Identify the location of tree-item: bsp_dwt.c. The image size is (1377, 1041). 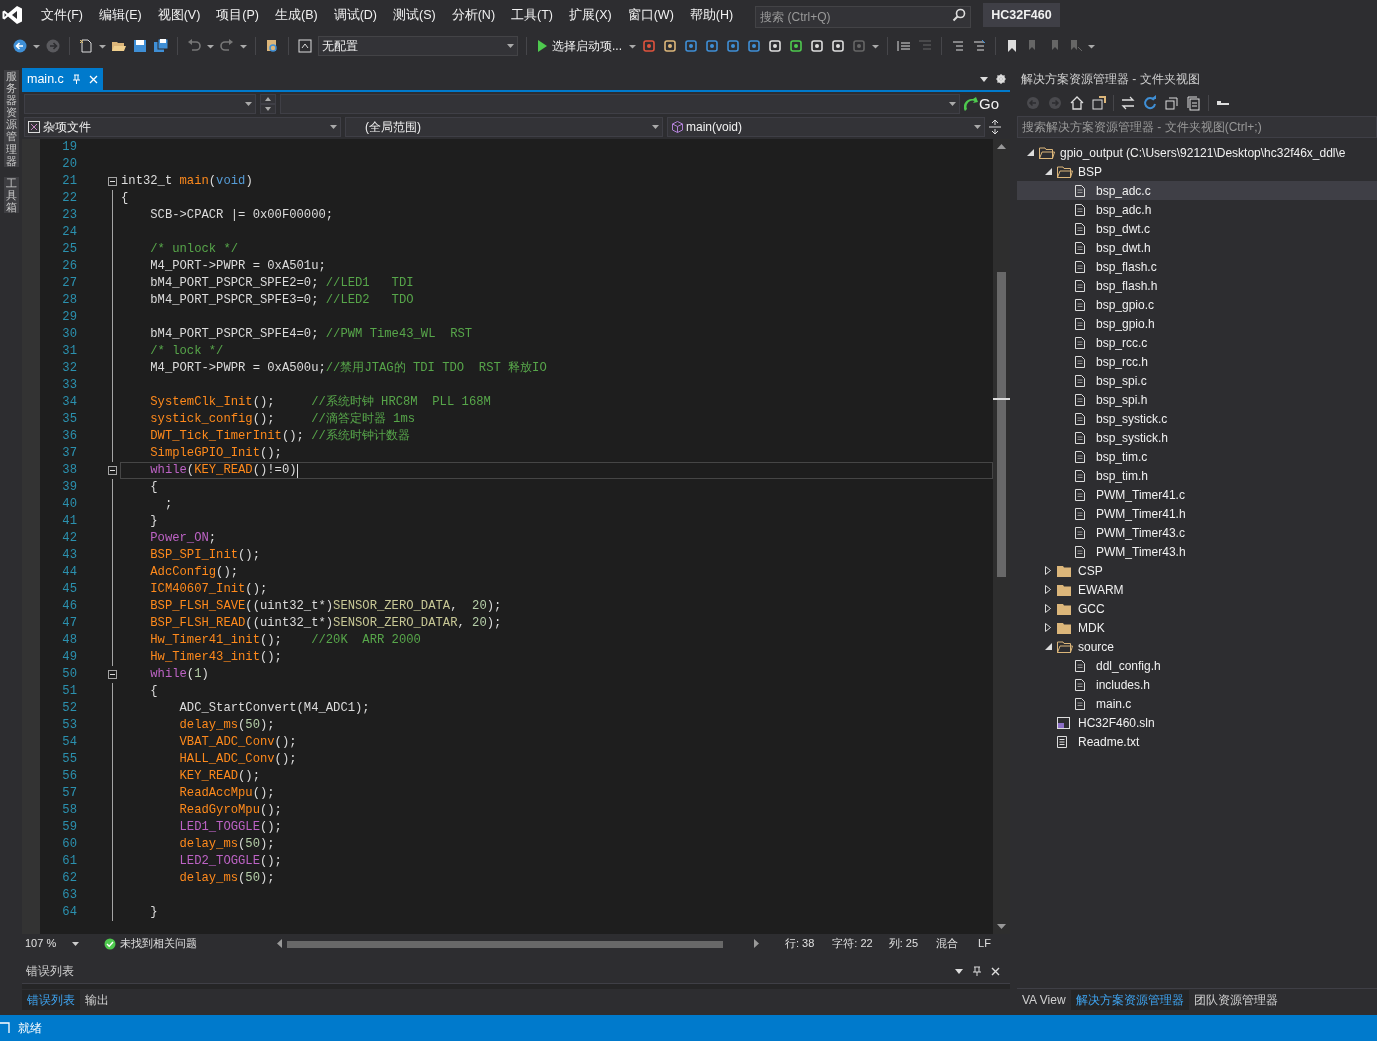
(1197, 228).